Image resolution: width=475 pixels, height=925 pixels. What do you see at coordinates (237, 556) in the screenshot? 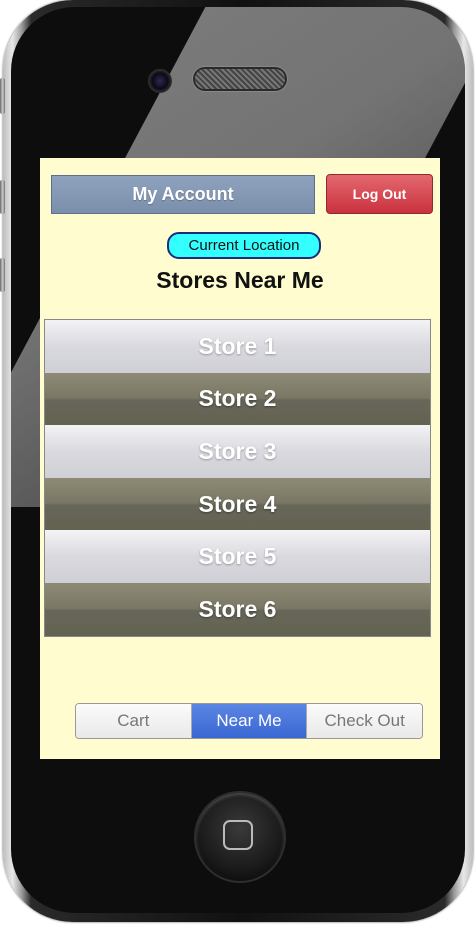
I see `store-item: Store 5` at bounding box center [237, 556].